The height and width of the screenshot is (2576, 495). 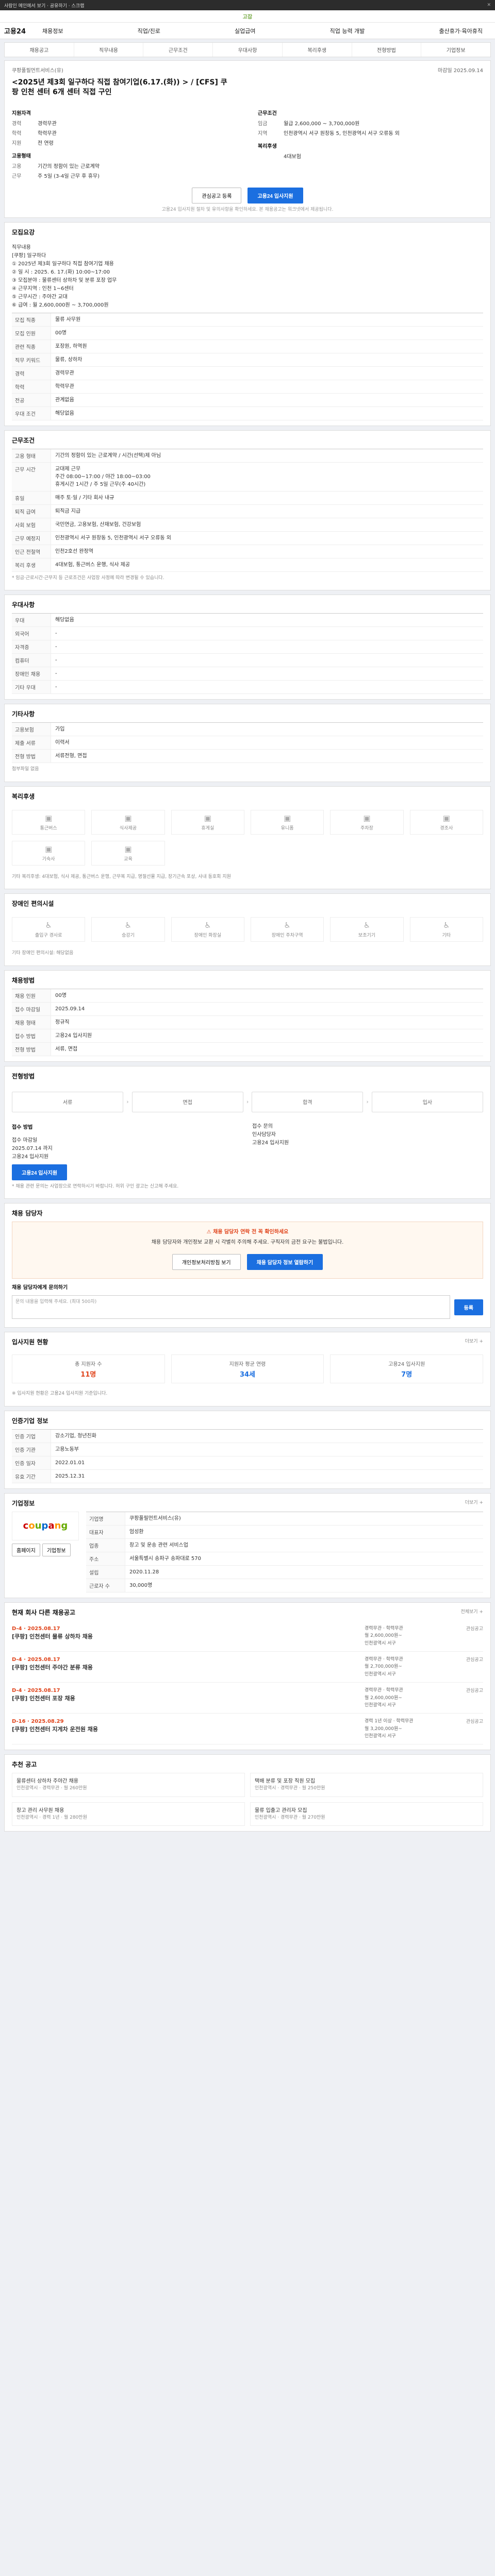 What do you see at coordinates (247, 511) in the screenshot?
I see `table-row: 퇴직 급여 퇴직금 지급` at bounding box center [247, 511].